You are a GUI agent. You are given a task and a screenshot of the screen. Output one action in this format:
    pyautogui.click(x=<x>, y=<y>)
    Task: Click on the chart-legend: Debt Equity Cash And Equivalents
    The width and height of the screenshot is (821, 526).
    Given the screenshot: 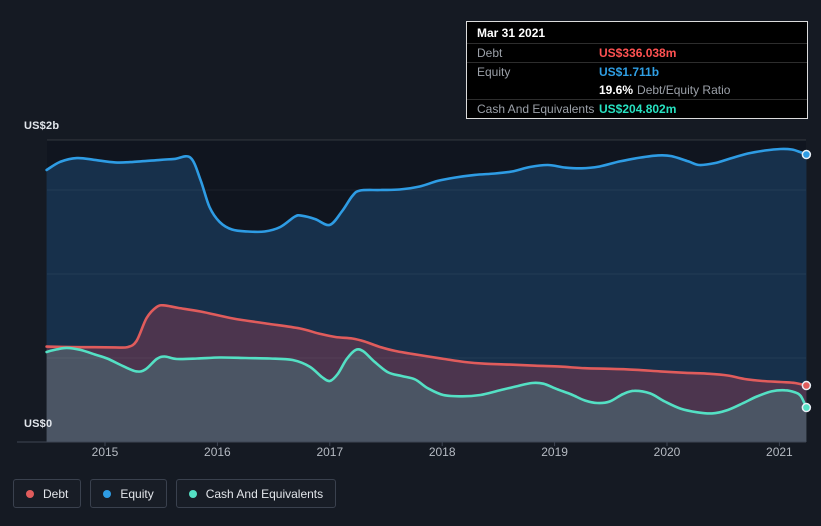 What is the action you would take?
    pyautogui.click(x=175, y=493)
    